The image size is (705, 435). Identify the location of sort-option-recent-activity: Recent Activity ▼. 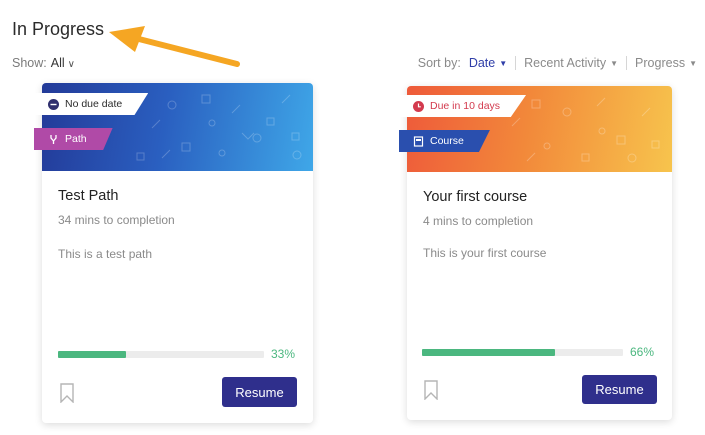
(571, 63).